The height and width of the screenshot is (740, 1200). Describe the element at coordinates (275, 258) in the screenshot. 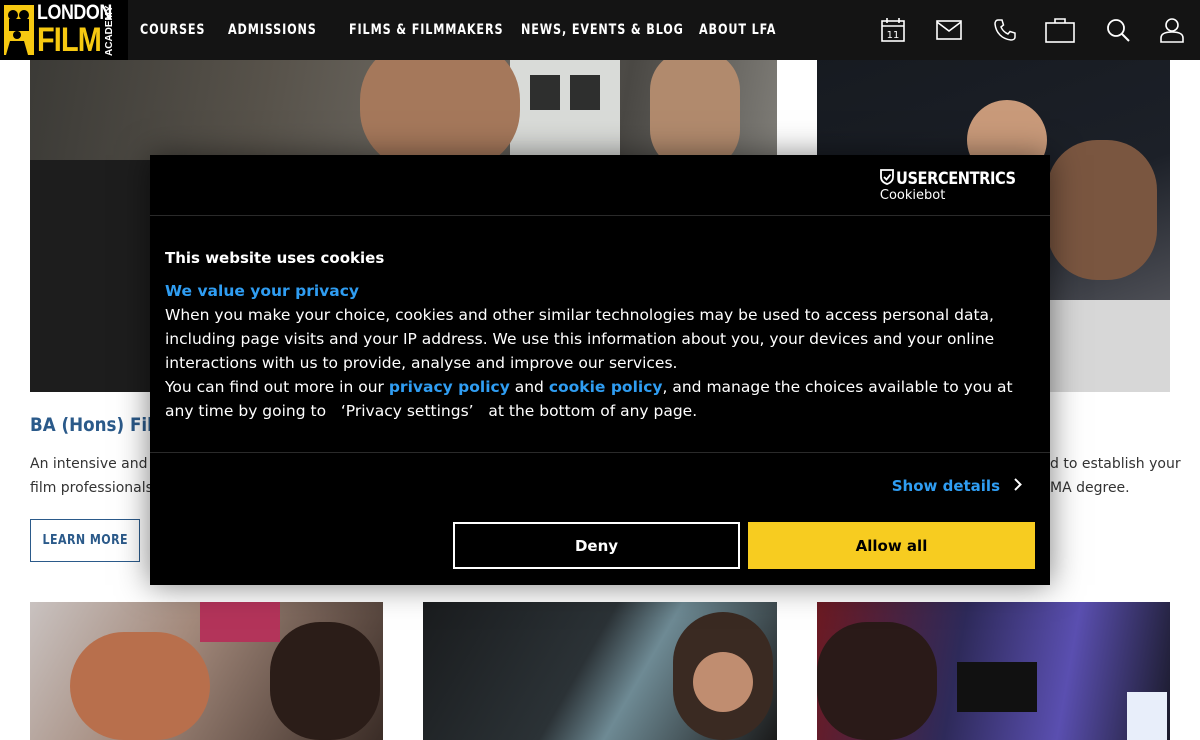

I see `cookie-title: This website uses cookies` at that location.